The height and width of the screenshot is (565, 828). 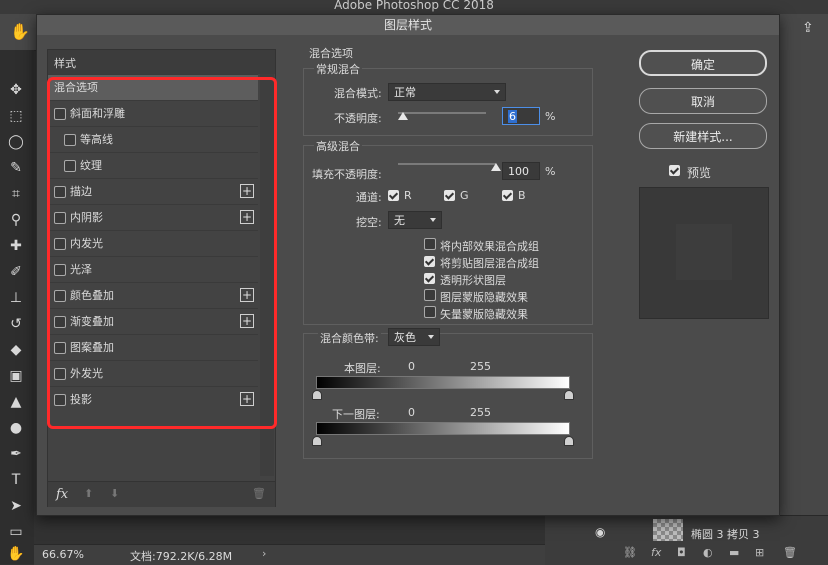 What do you see at coordinates (484, 314) in the screenshot?
I see `advanced-option-label: 矢量蒙版隐藏效果` at bounding box center [484, 314].